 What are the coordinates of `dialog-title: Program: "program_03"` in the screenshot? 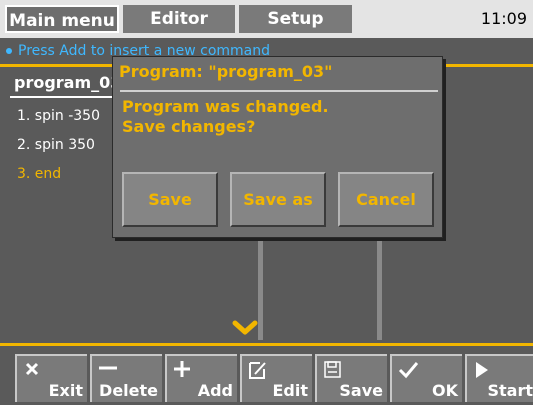 It's located at (226, 71).